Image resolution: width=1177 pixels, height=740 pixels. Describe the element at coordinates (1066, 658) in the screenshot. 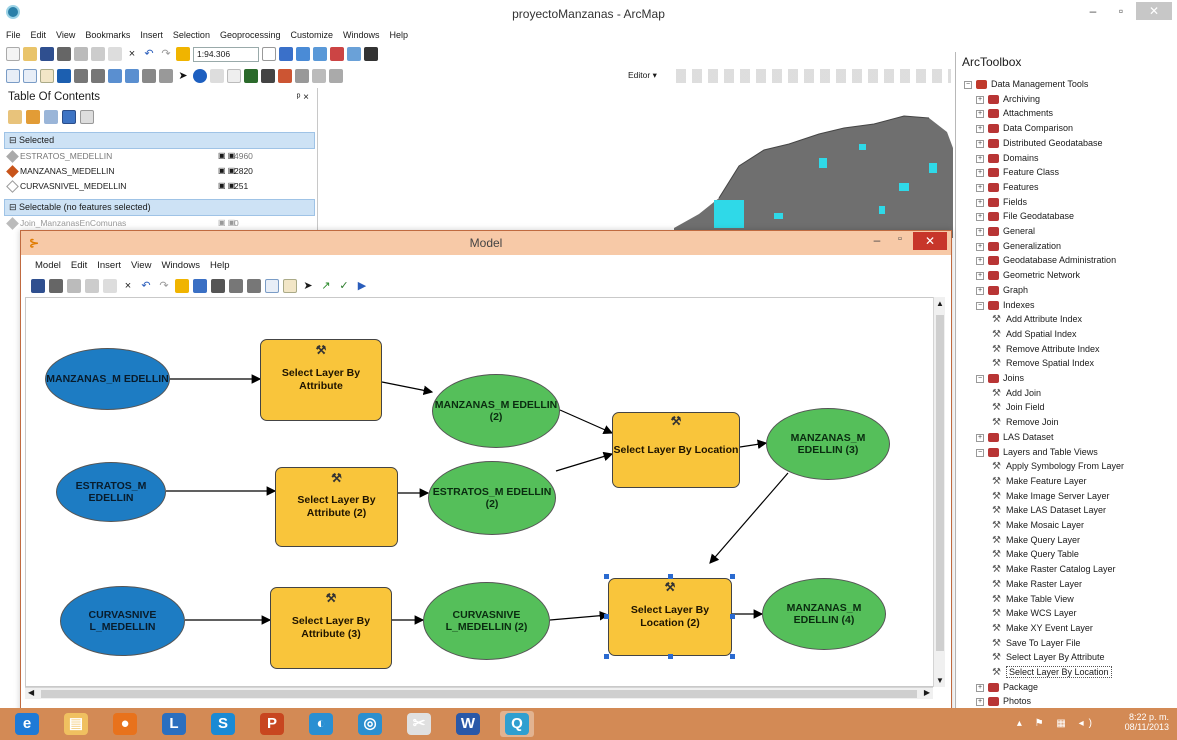

I see `toolbox-tool-item: ⚒ Select Layer By Attribute` at that location.